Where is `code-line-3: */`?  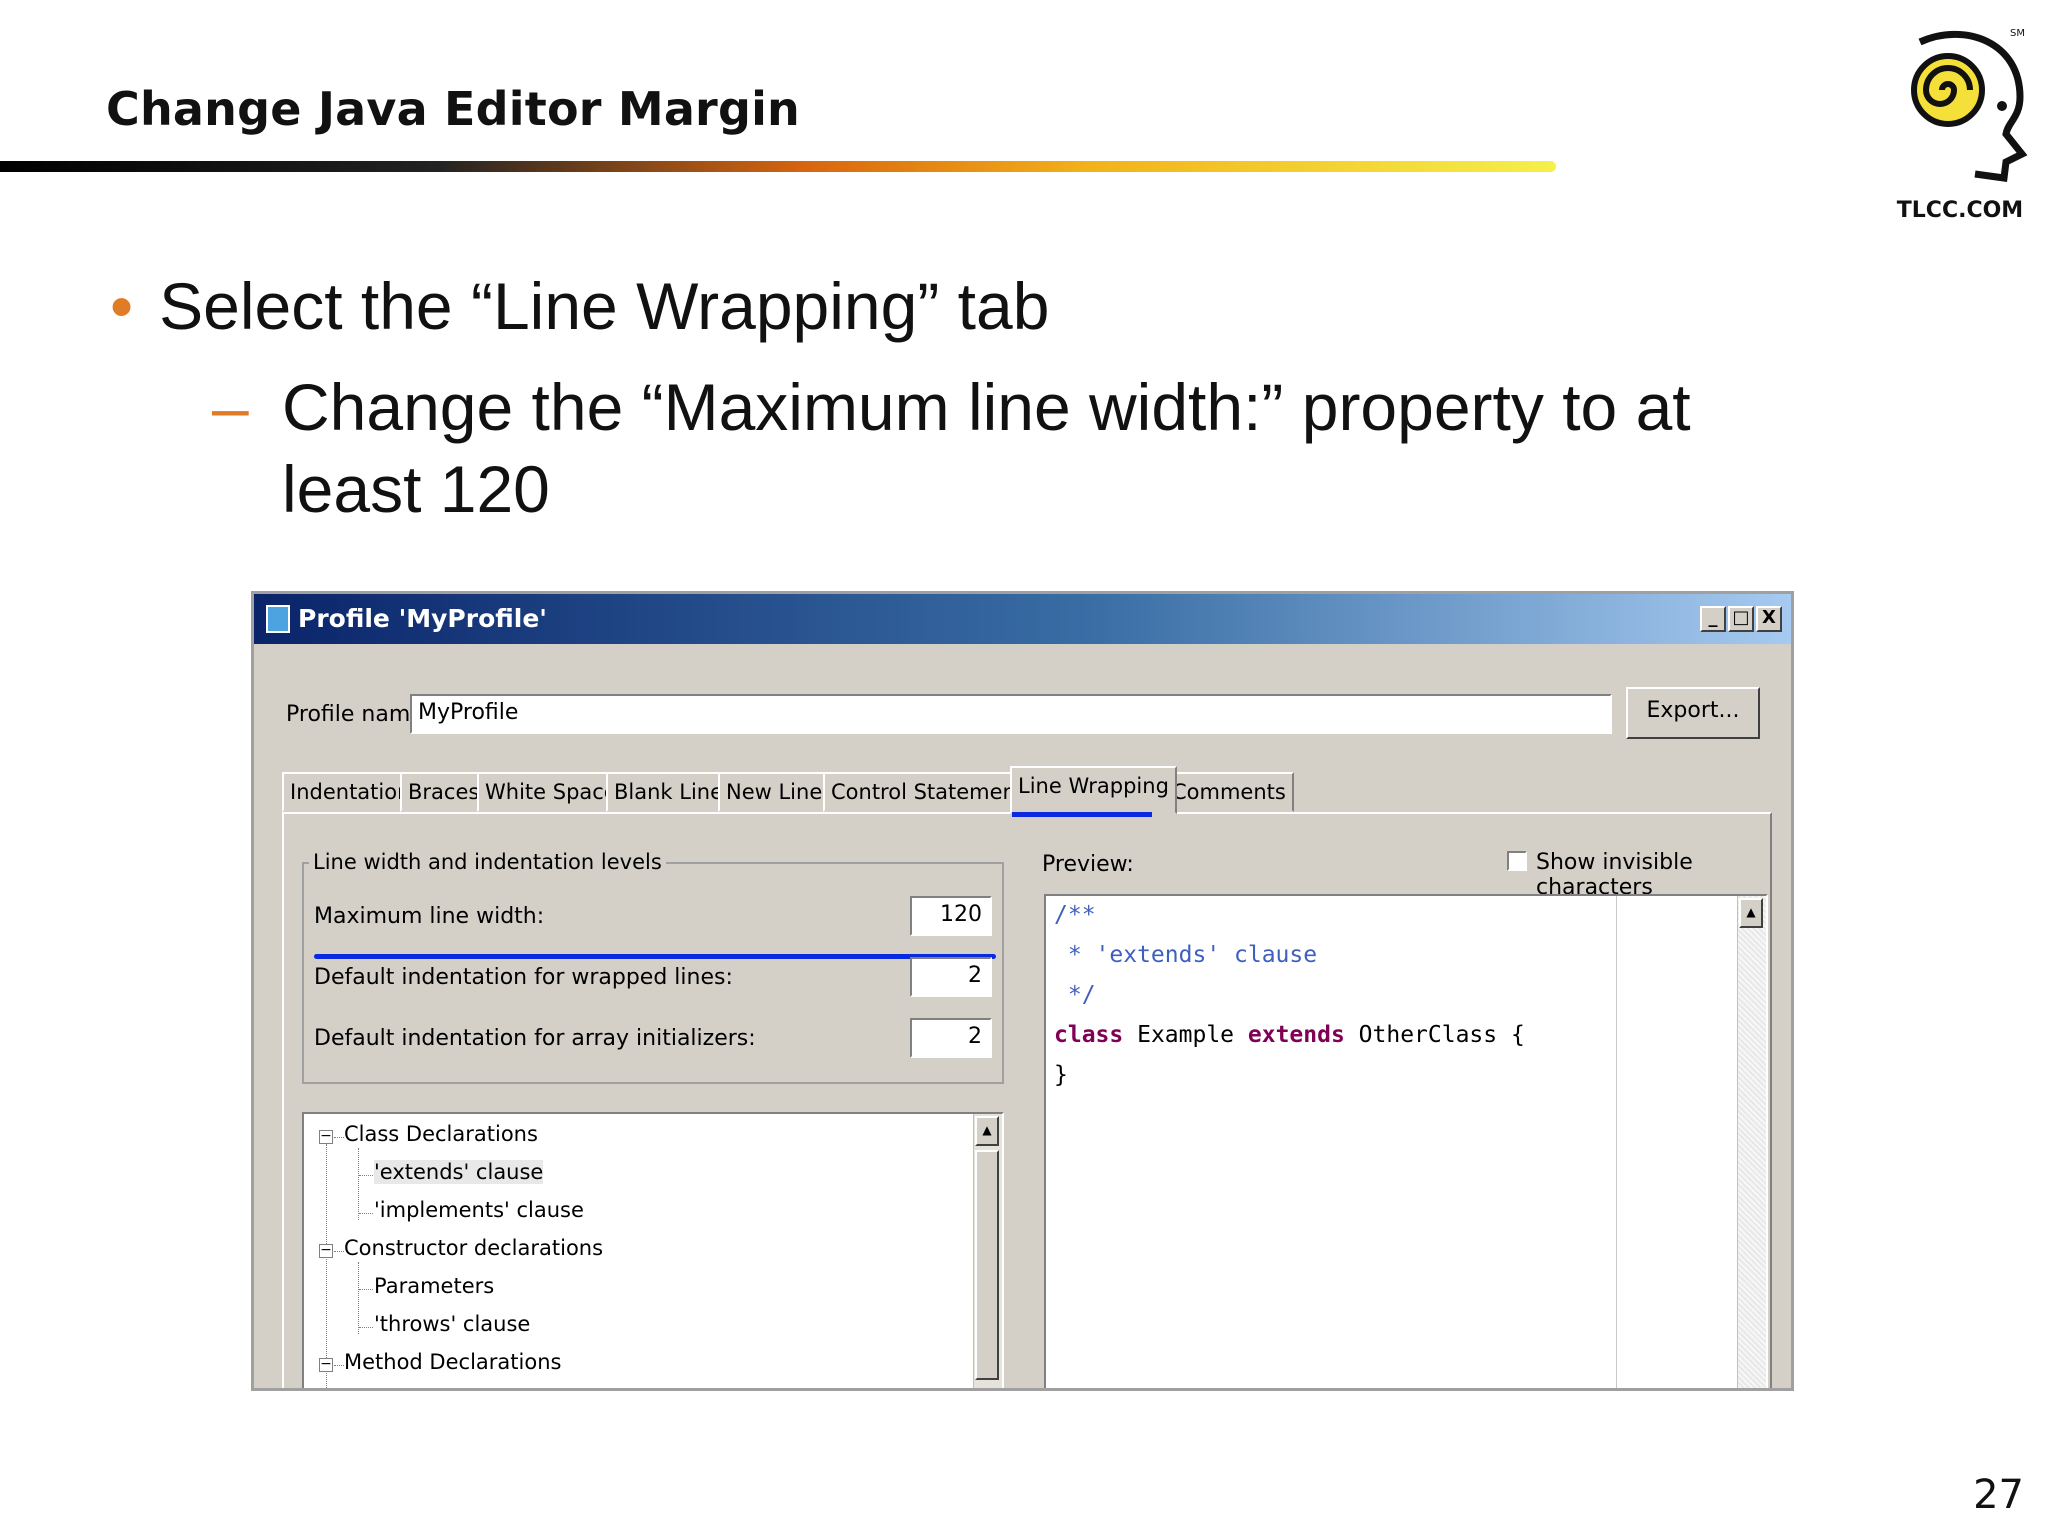 code-line-3: */ is located at coordinates (1075, 995).